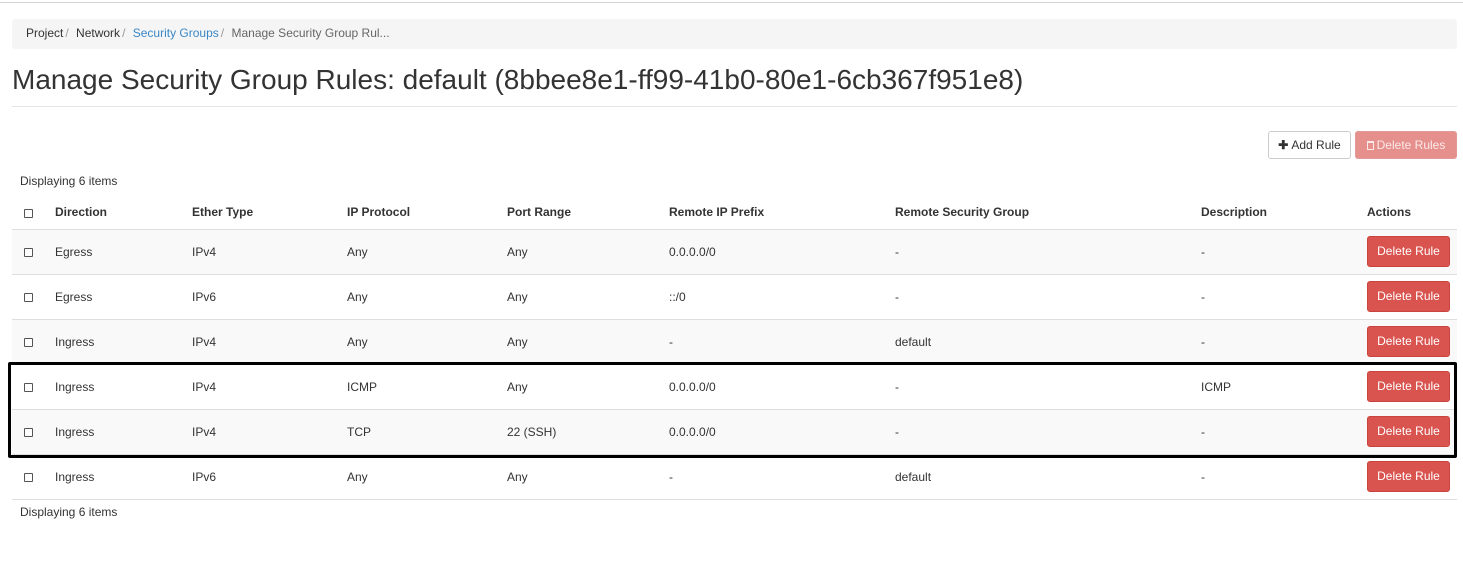 This screenshot has height=580, width=1463. I want to click on plus-icon: ✚, so click(1283, 145).